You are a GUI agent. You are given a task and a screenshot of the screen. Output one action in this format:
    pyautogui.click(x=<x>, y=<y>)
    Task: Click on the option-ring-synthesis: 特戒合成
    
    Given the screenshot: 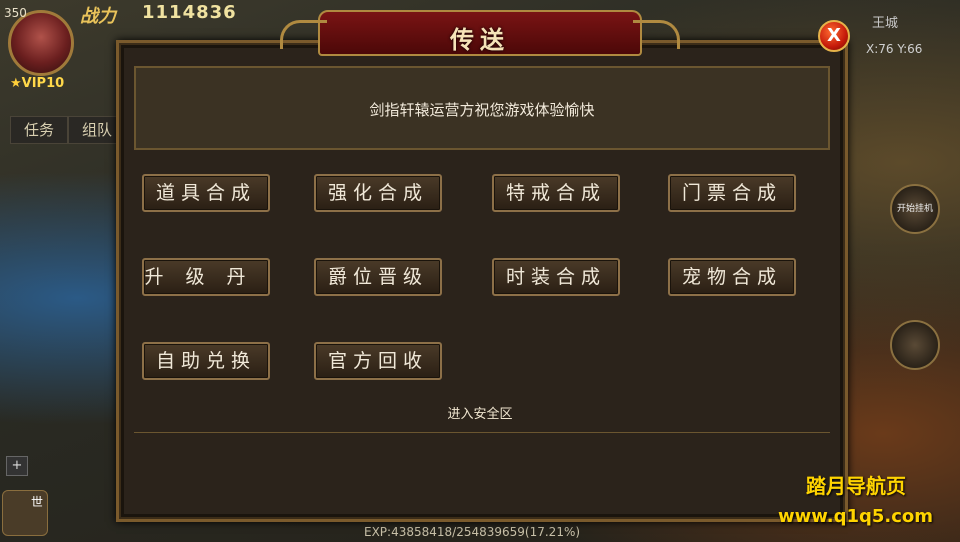 What is the action you would take?
    pyautogui.click(x=556, y=193)
    